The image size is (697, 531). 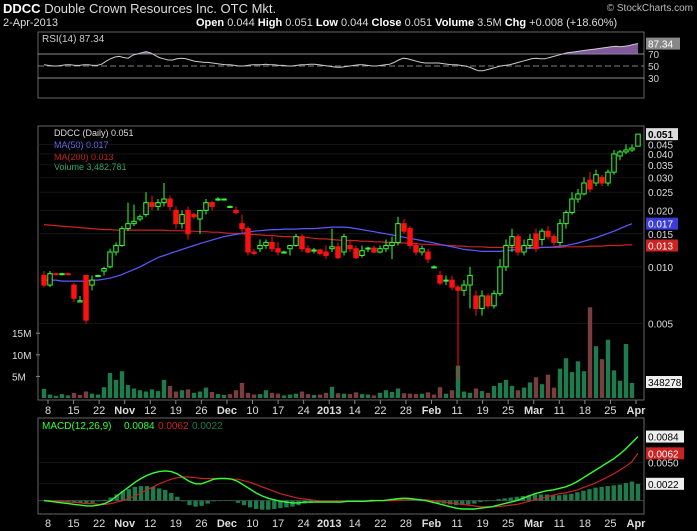 What do you see at coordinates (660, 211) in the screenshot?
I see `price-tick-label: 0.020` at bounding box center [660, 211].